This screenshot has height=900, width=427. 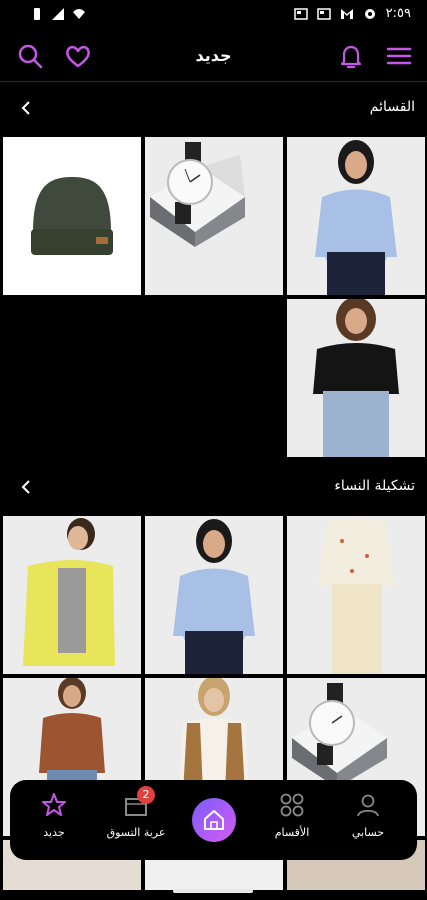 I want to click on mail-icon, so click(x=346, y=13).